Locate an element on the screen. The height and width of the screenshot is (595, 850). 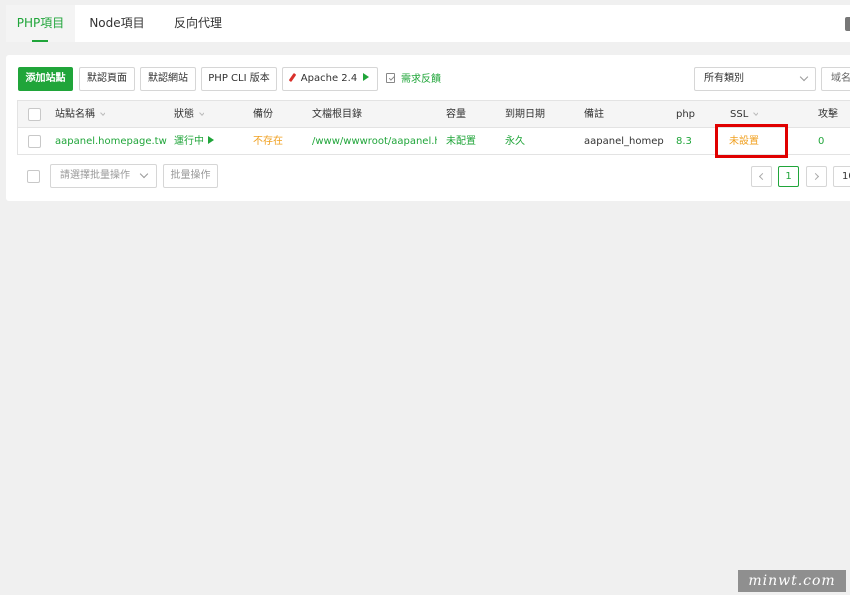
apache-service-button: Apache 2.4 is located at coordinates (330, 79).